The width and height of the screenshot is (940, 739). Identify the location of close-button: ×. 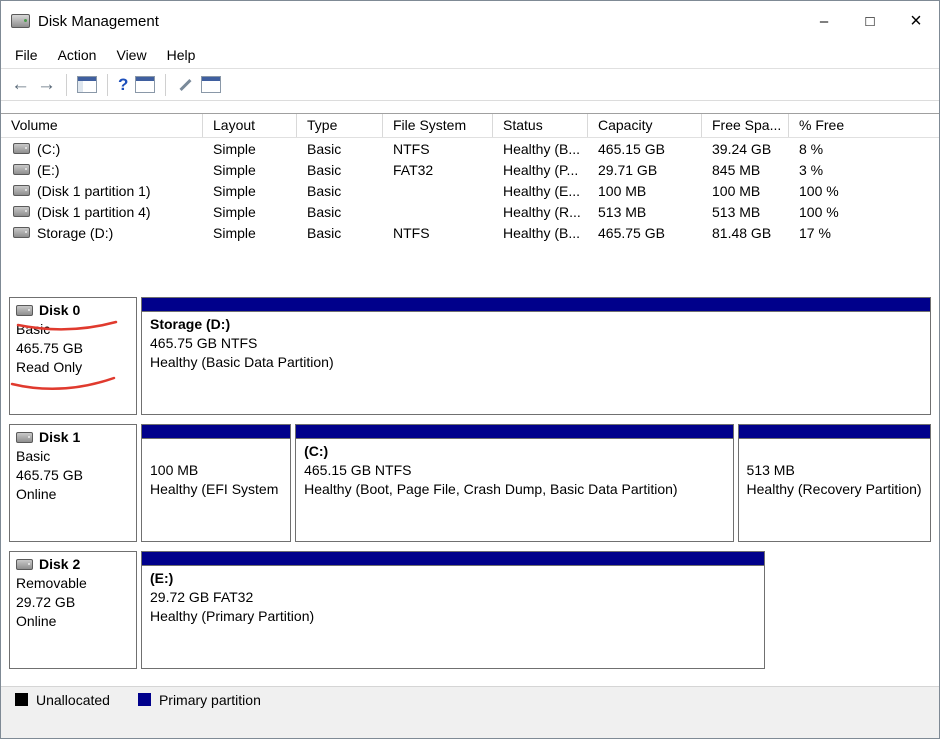
(916, 21).